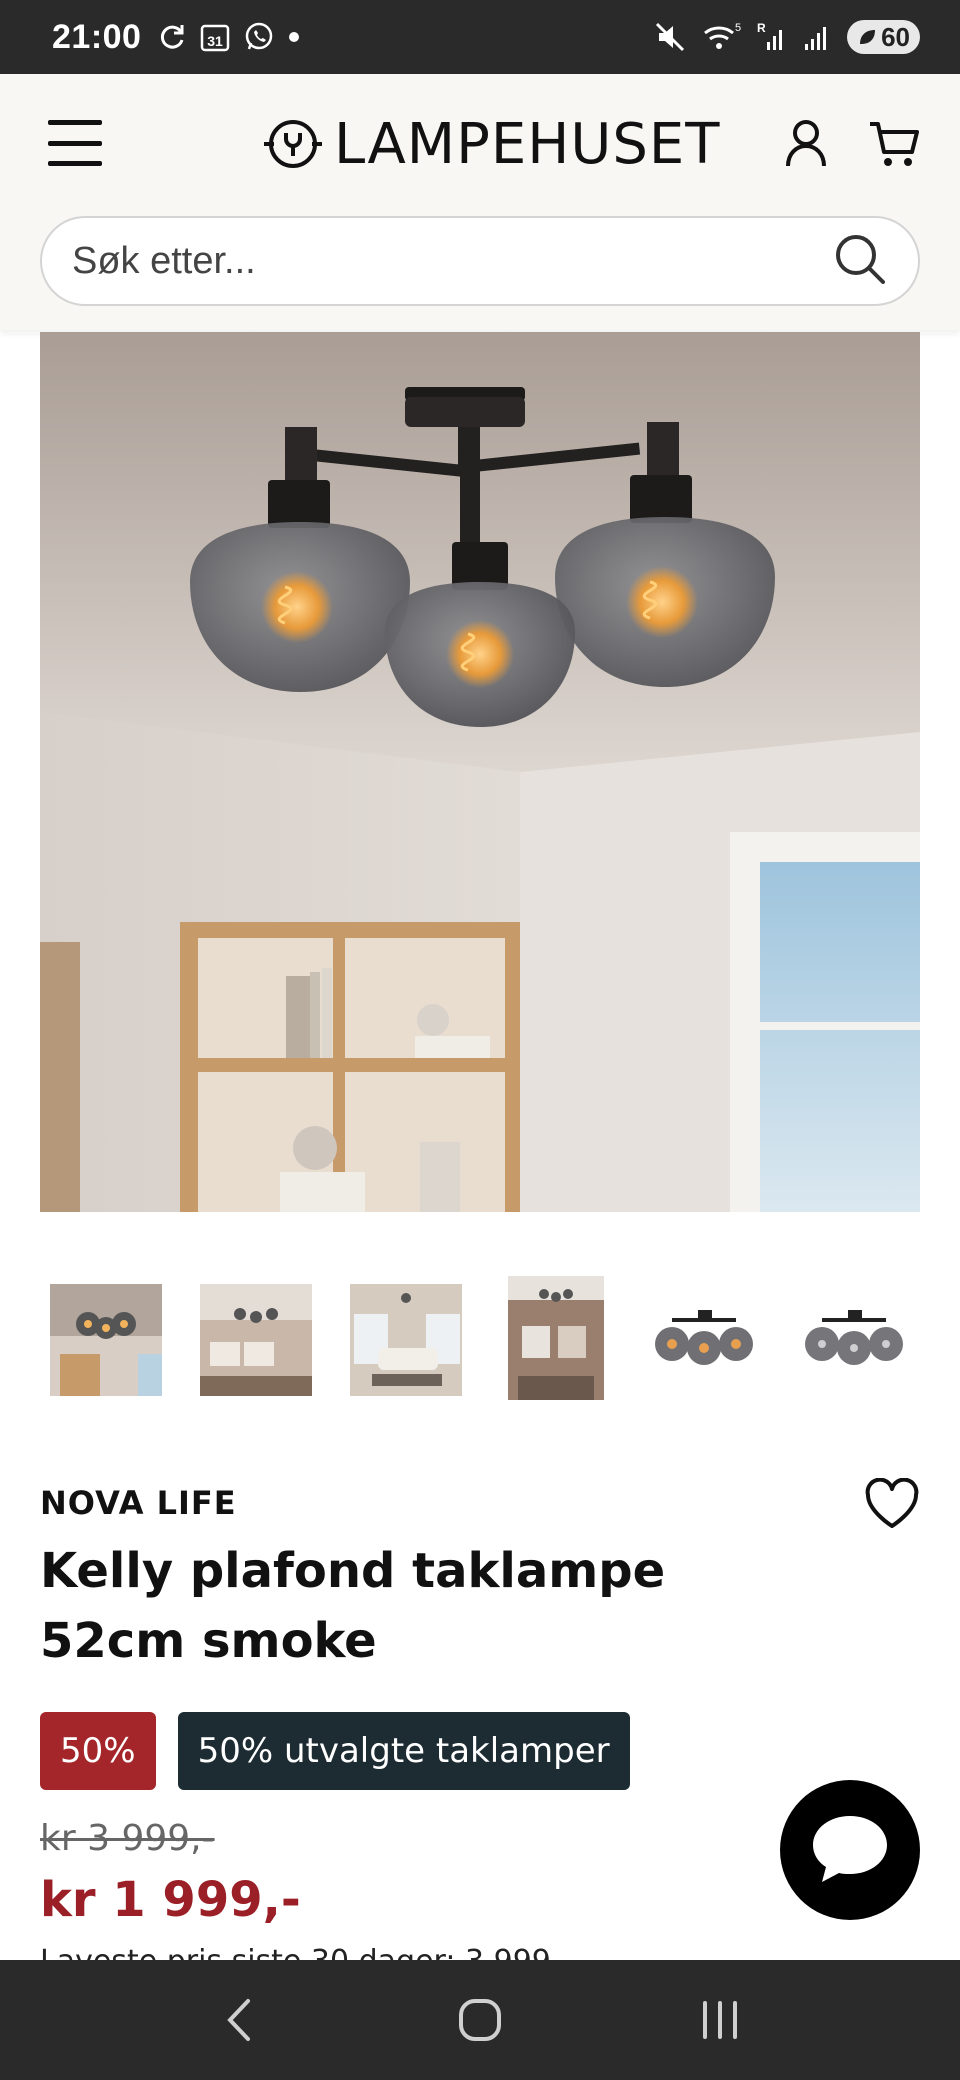 Image resolution: width=960 pixels, height=2080 pixels. Describe the element at coordinates (738, 28) in the screenshot. I see `svg-text: 5` at that location.